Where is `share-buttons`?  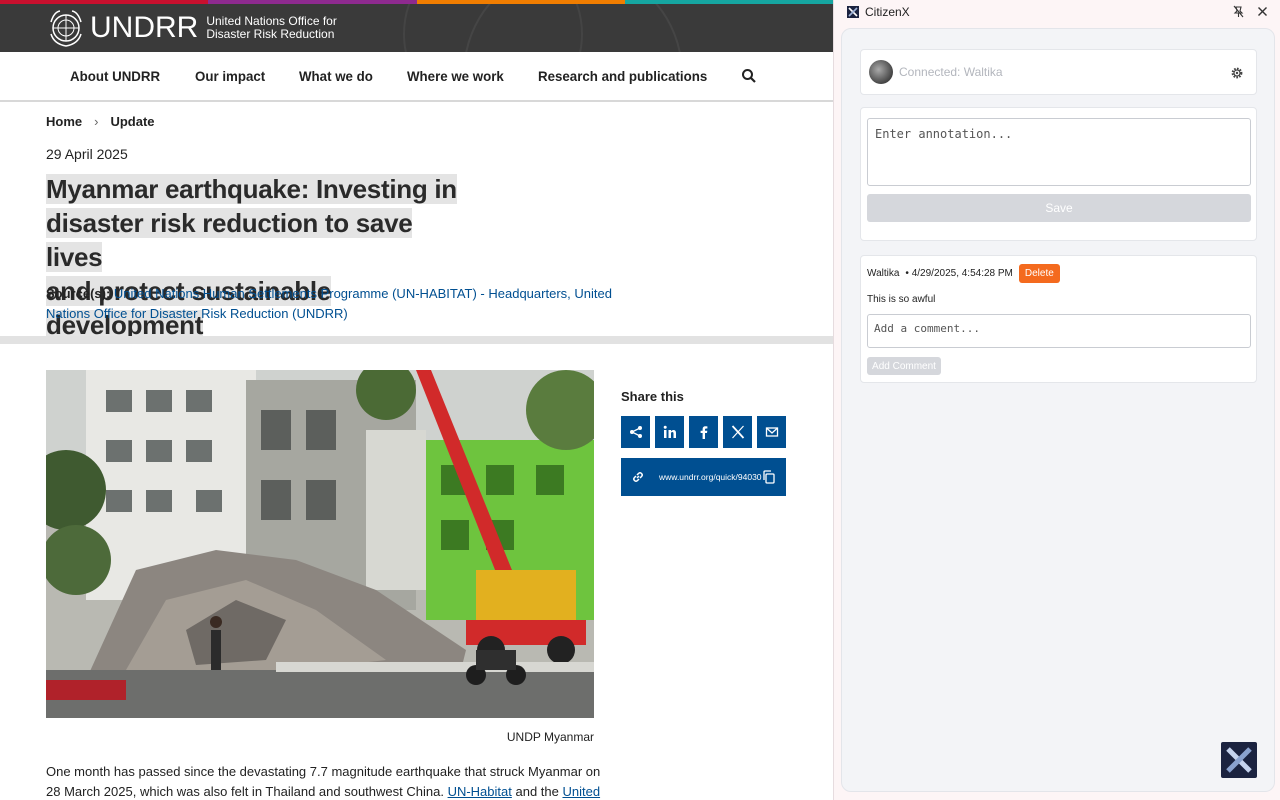 share-buttons is located at coordinates (706, 432).